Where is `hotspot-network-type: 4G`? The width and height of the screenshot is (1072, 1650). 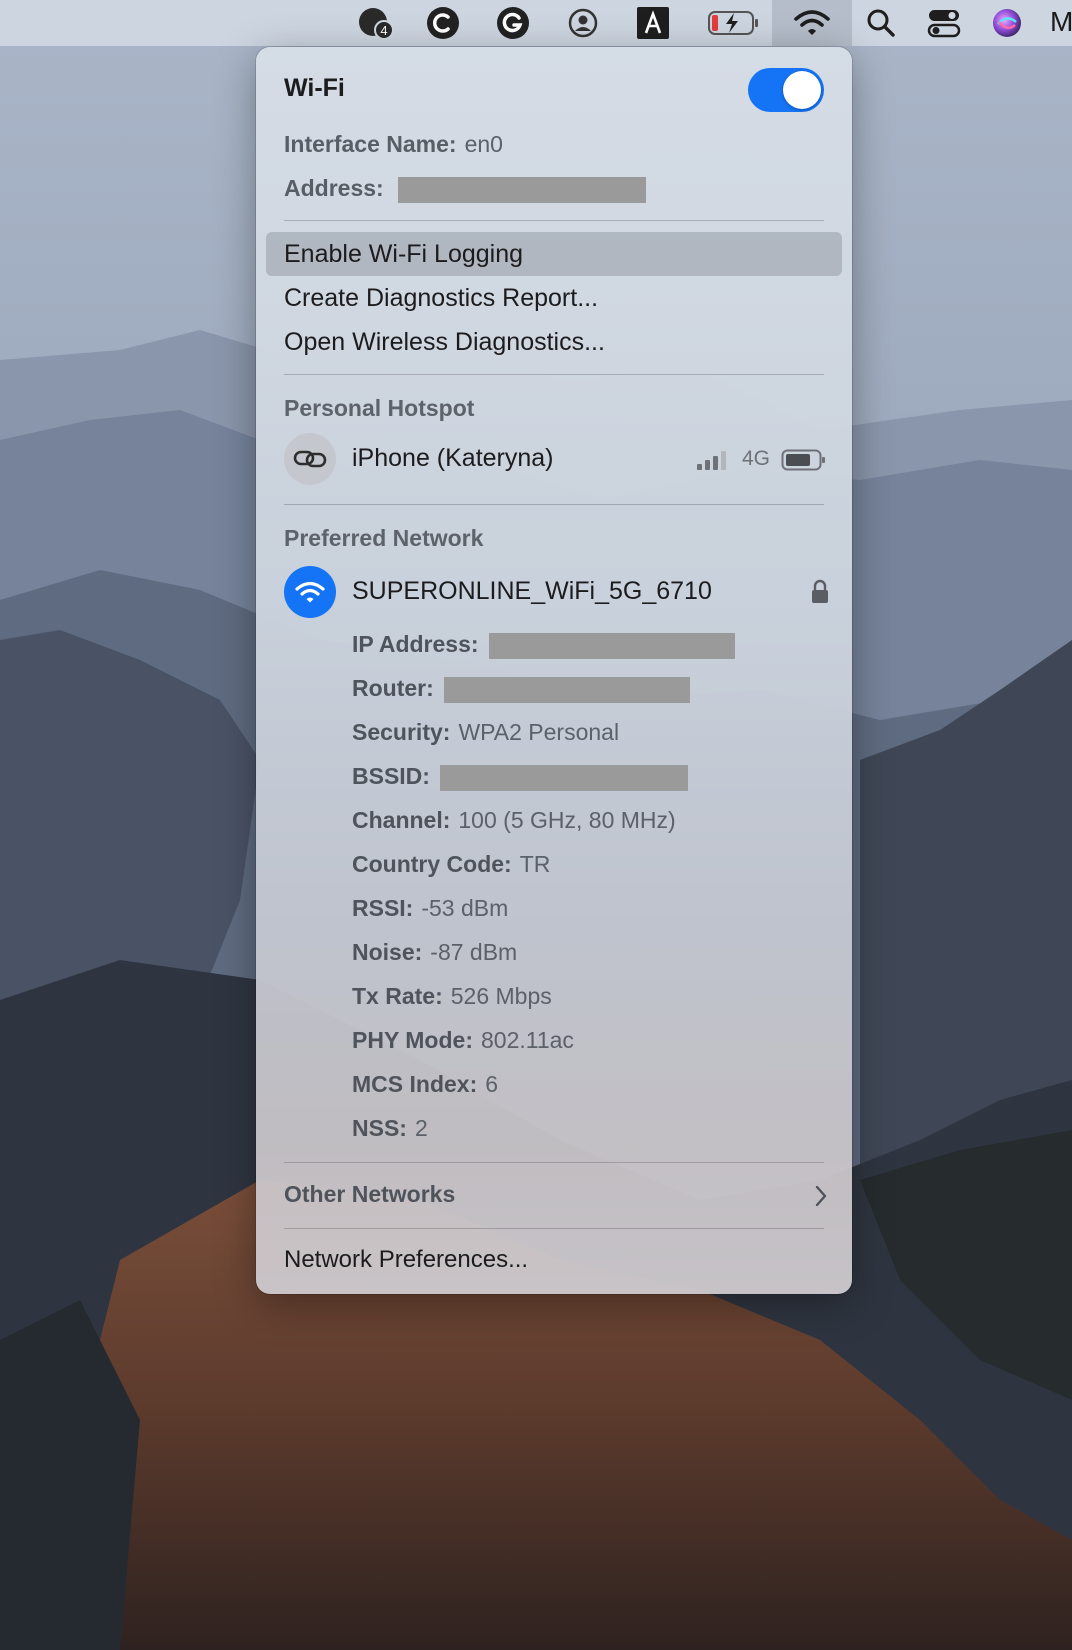 hotspot-network-type: 4G is located at coordinates (756, 458).